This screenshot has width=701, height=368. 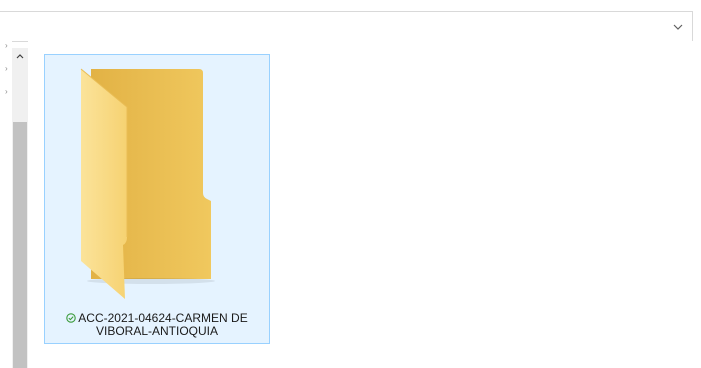 What do you see at coordinates (692, 26) in the screenshot?
I see `toolbar-divider` at bounding box center [692, 26].